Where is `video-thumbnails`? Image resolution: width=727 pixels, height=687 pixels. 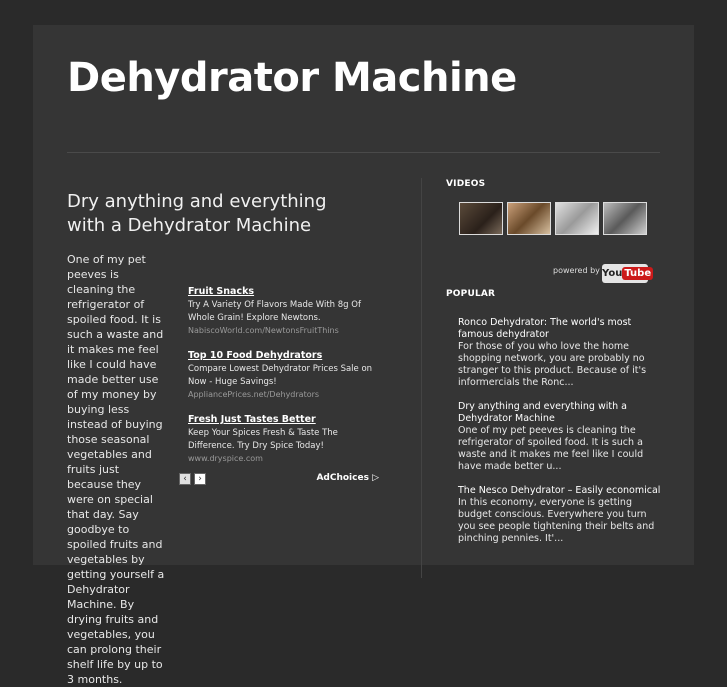 video-thumbnails is located at coordinates (554, 219).